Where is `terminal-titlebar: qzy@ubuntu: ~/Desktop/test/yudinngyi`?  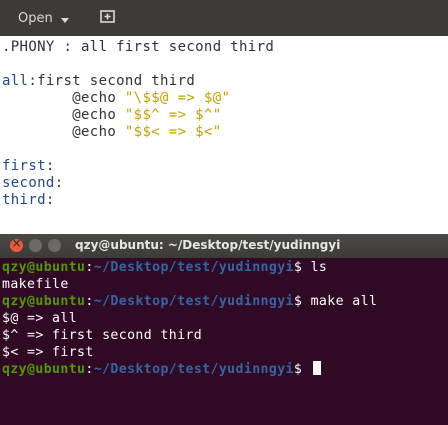
terminal-titlebar: qzy@ubuntu: ~/Desktop/test/yudinngyi is located at coordinates (224, 246).